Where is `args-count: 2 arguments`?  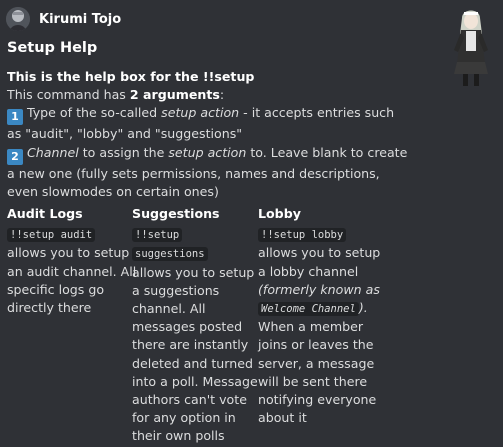 args-count: 2 arguments is located at coordinates (174, 95).